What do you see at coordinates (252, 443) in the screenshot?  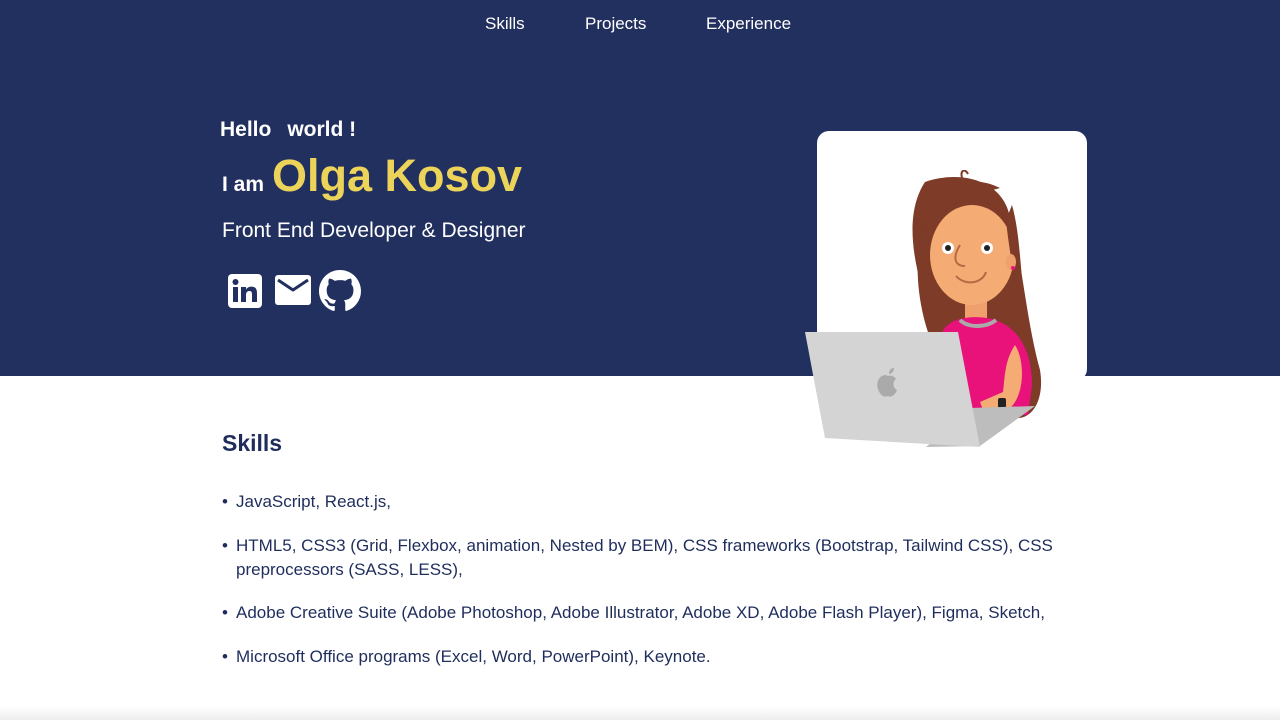 I see `skills-heading: Skills` at bounding box center [252, 443].